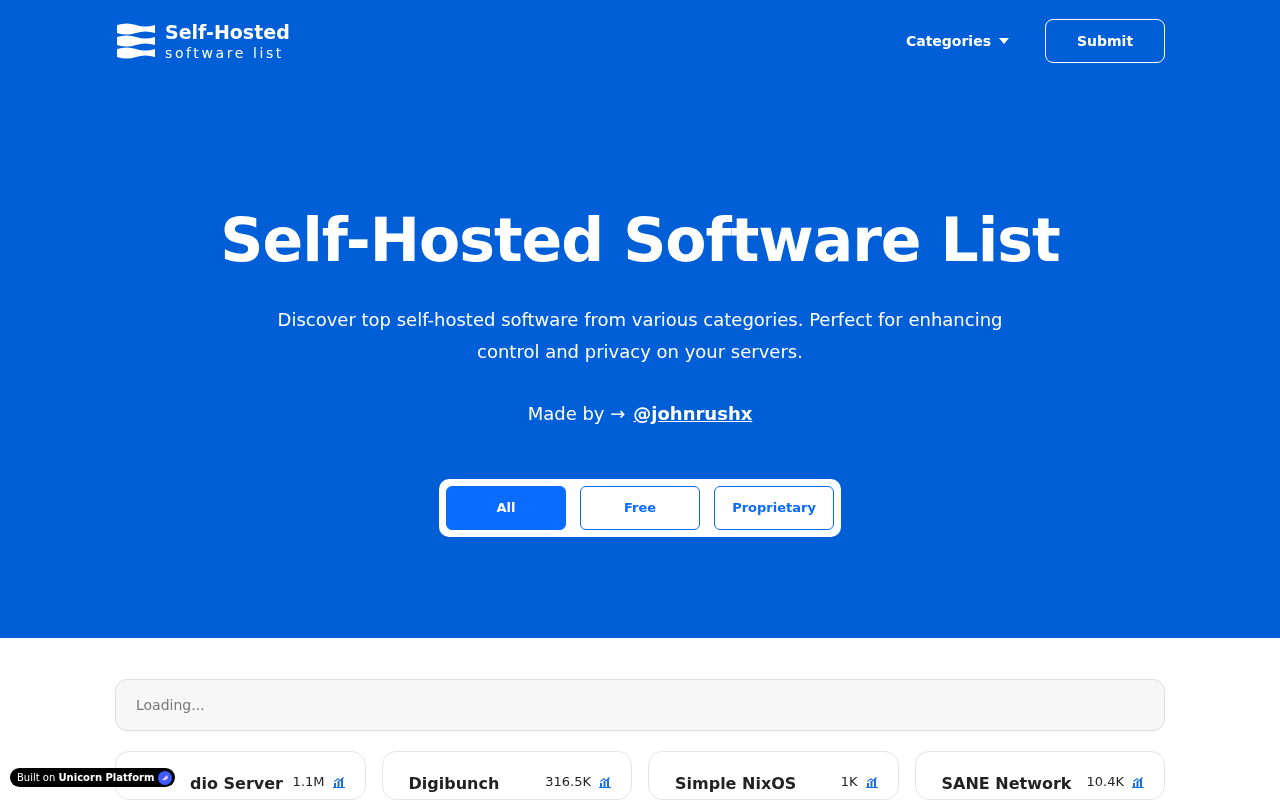  What do you see at coordinates (506, 775) in the screenshot?
I see `software-card: Digibunch 316.5K` at bounding box center [506, 775].